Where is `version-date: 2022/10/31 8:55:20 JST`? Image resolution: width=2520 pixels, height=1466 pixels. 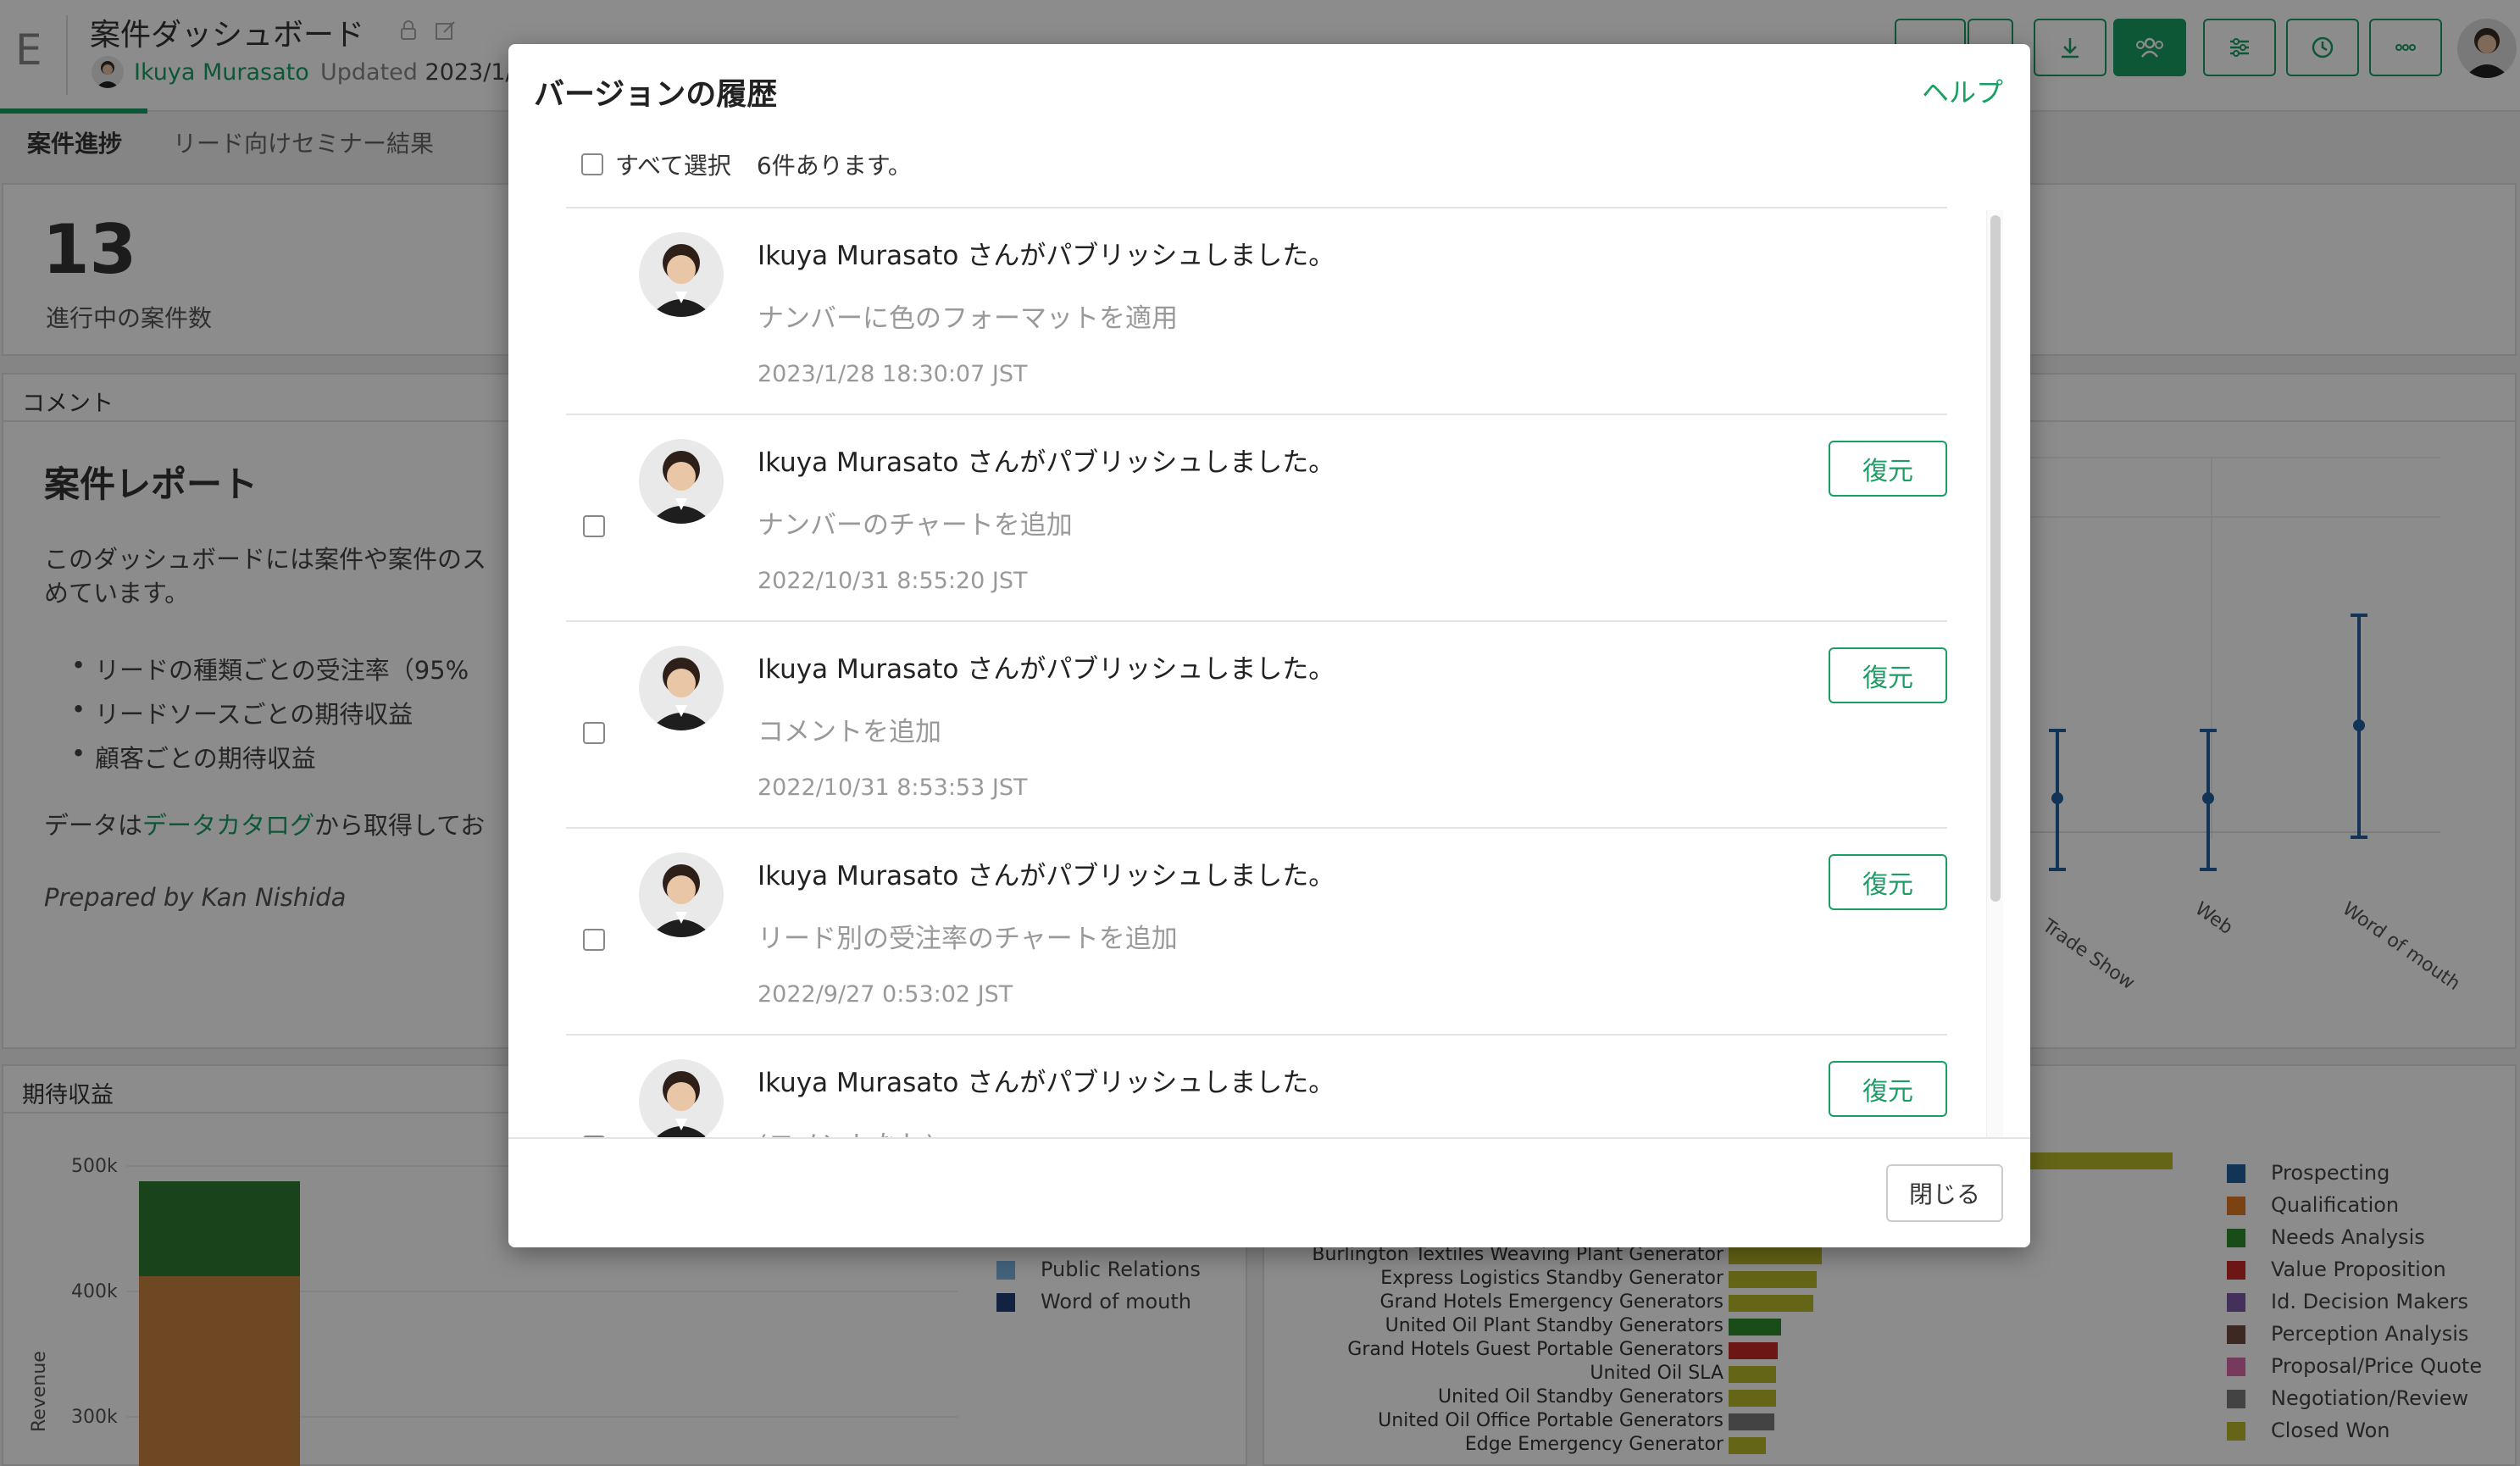
version-date: 2022/10/31 8:55:20 JST is located at coordinates (893, 581).